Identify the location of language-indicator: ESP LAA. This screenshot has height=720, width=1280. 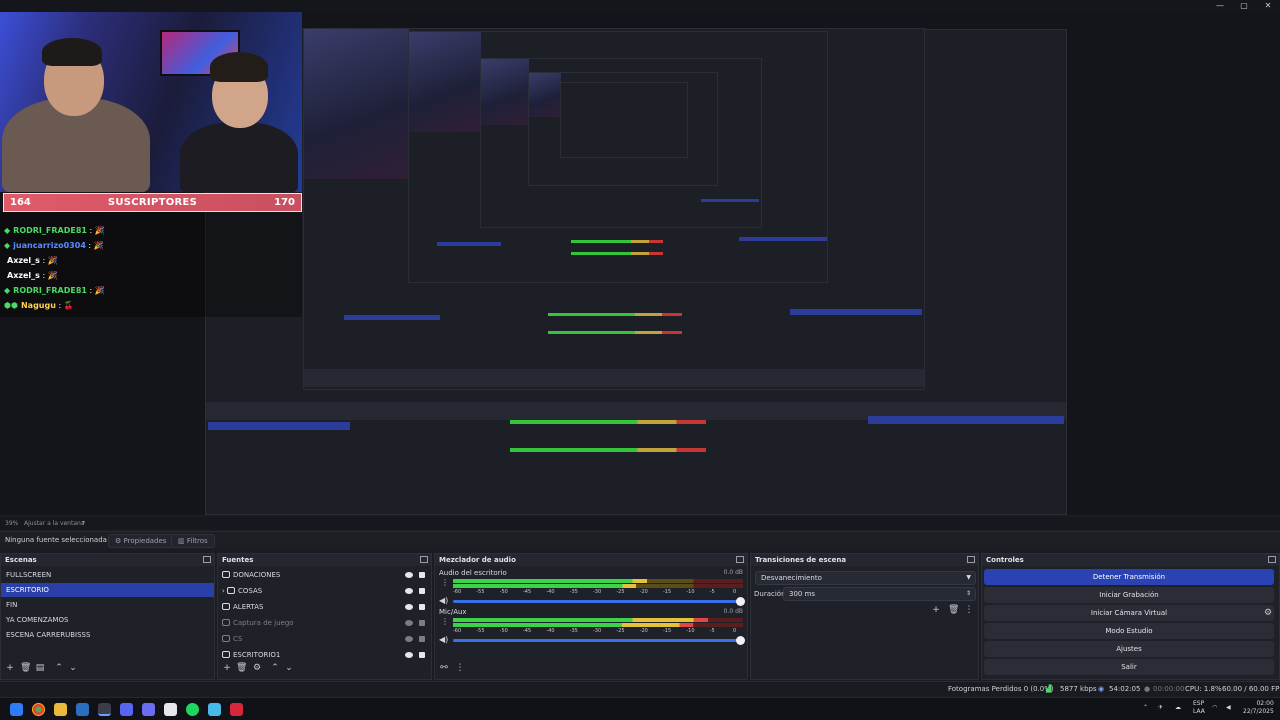
(1199, 708).